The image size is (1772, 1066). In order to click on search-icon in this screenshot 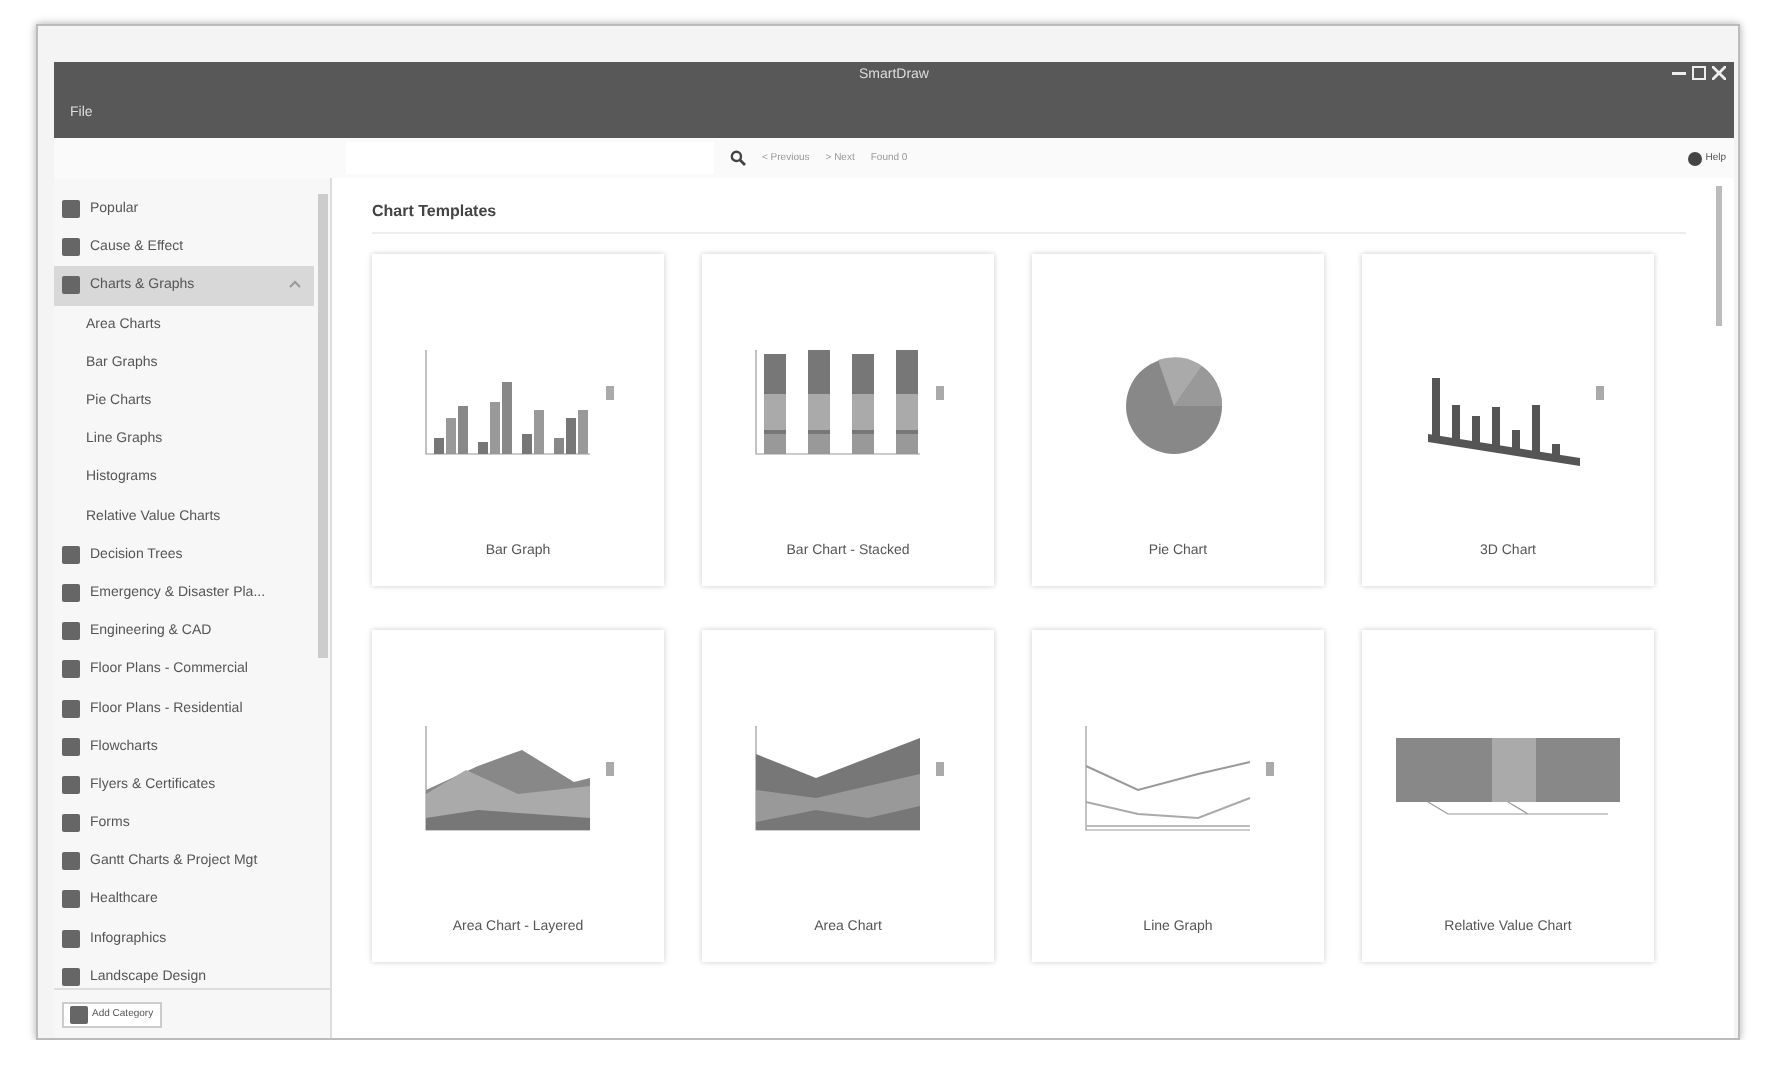, I will do `click(738, 158)`.